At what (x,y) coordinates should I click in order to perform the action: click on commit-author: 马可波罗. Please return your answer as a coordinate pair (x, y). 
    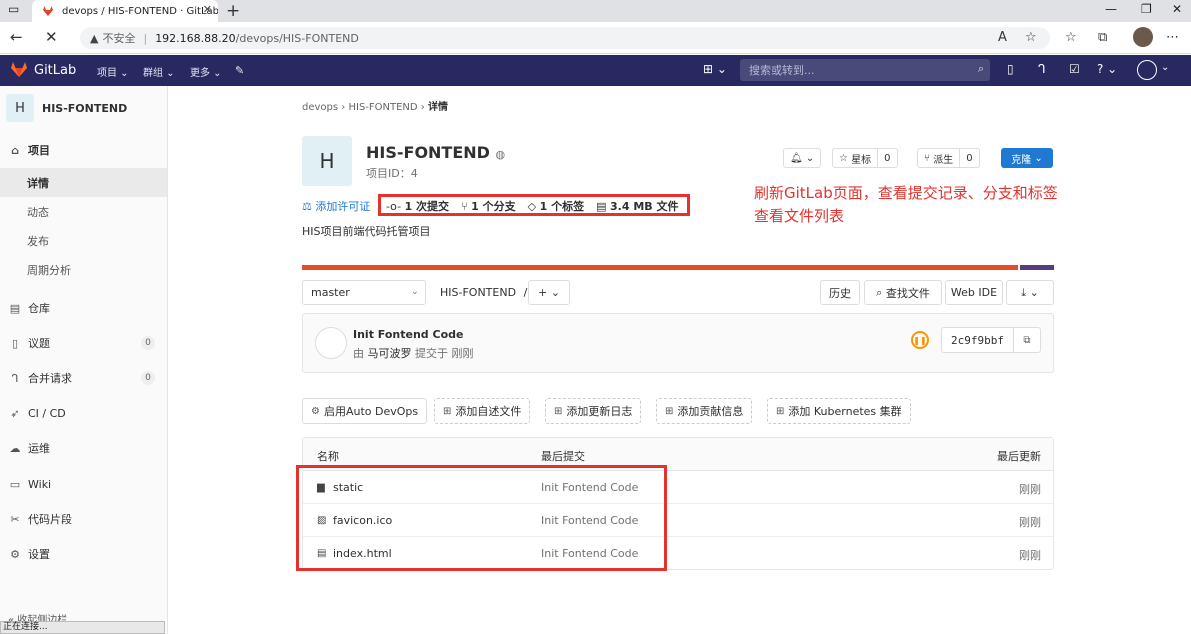
    Looking at the image, I should click on (390, 353).